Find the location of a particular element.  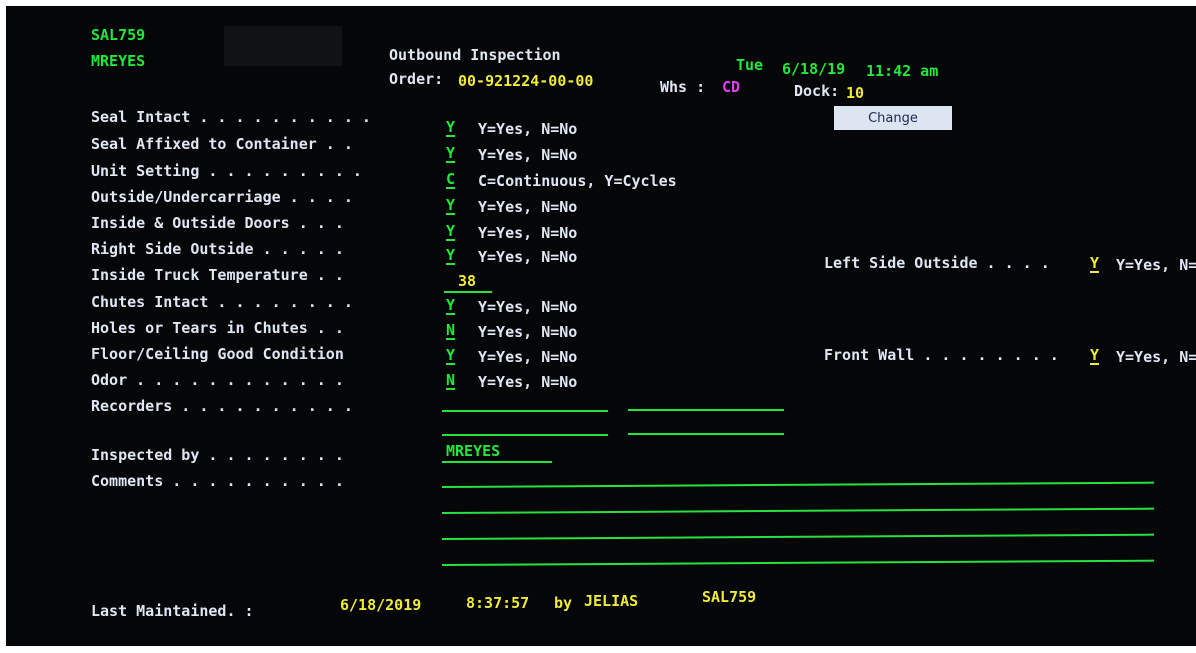

change-button: Change is located at coordinates (893, 118).